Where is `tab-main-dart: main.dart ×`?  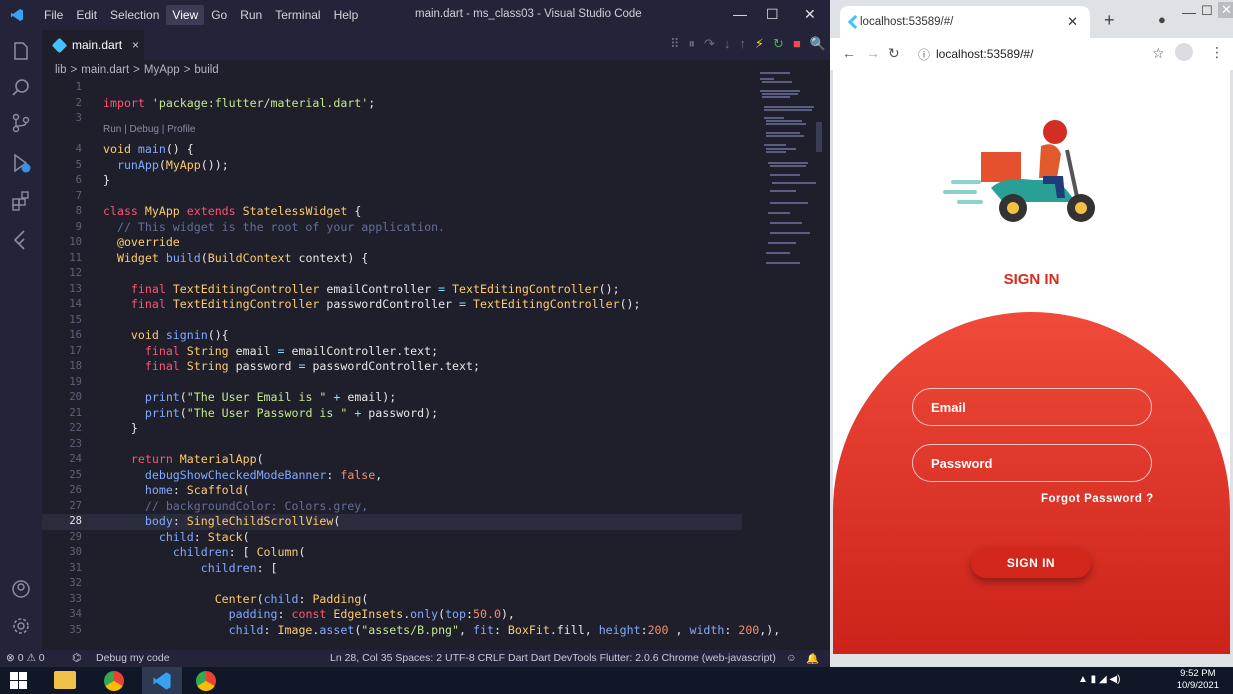
tab-main-dart: main.dart × is located at coordinates (93, 45).